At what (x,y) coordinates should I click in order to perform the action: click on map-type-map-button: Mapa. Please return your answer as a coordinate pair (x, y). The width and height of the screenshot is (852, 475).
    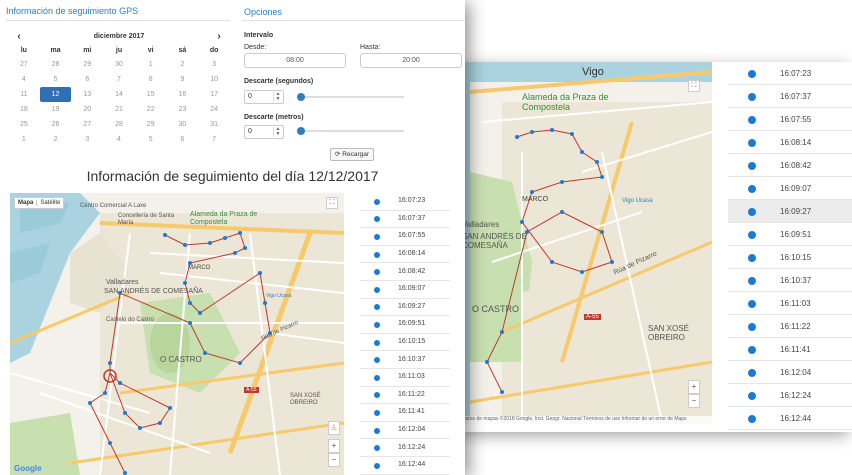
    Looking at the image, I should click on (25, 203).